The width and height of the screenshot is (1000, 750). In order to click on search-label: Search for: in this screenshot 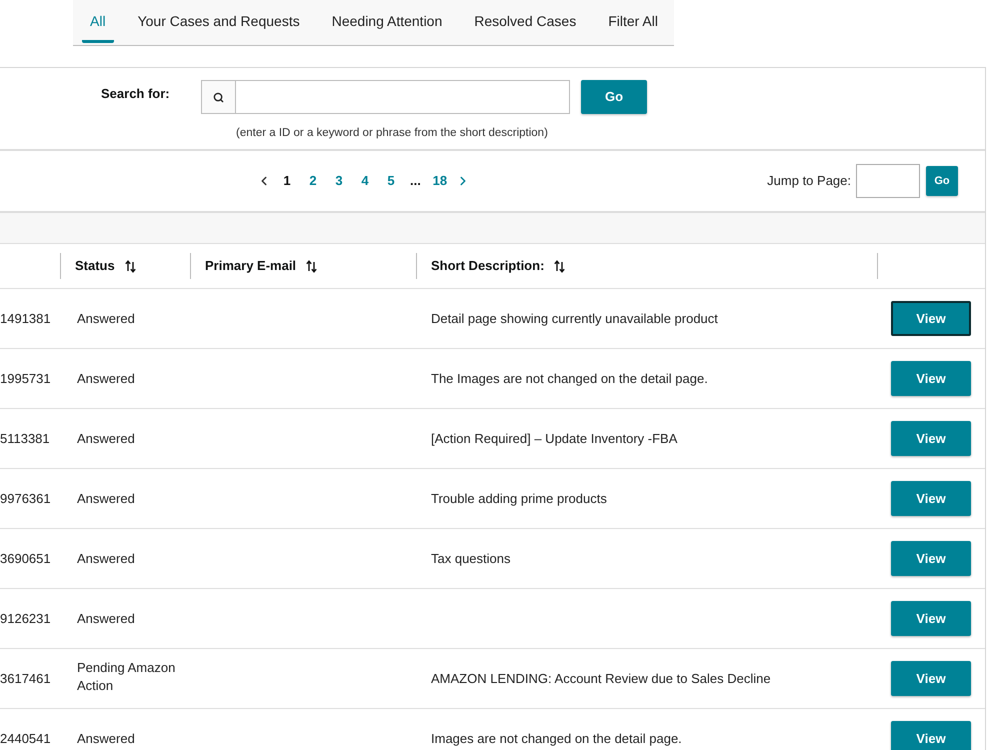, I will do `click(135, 93)`.